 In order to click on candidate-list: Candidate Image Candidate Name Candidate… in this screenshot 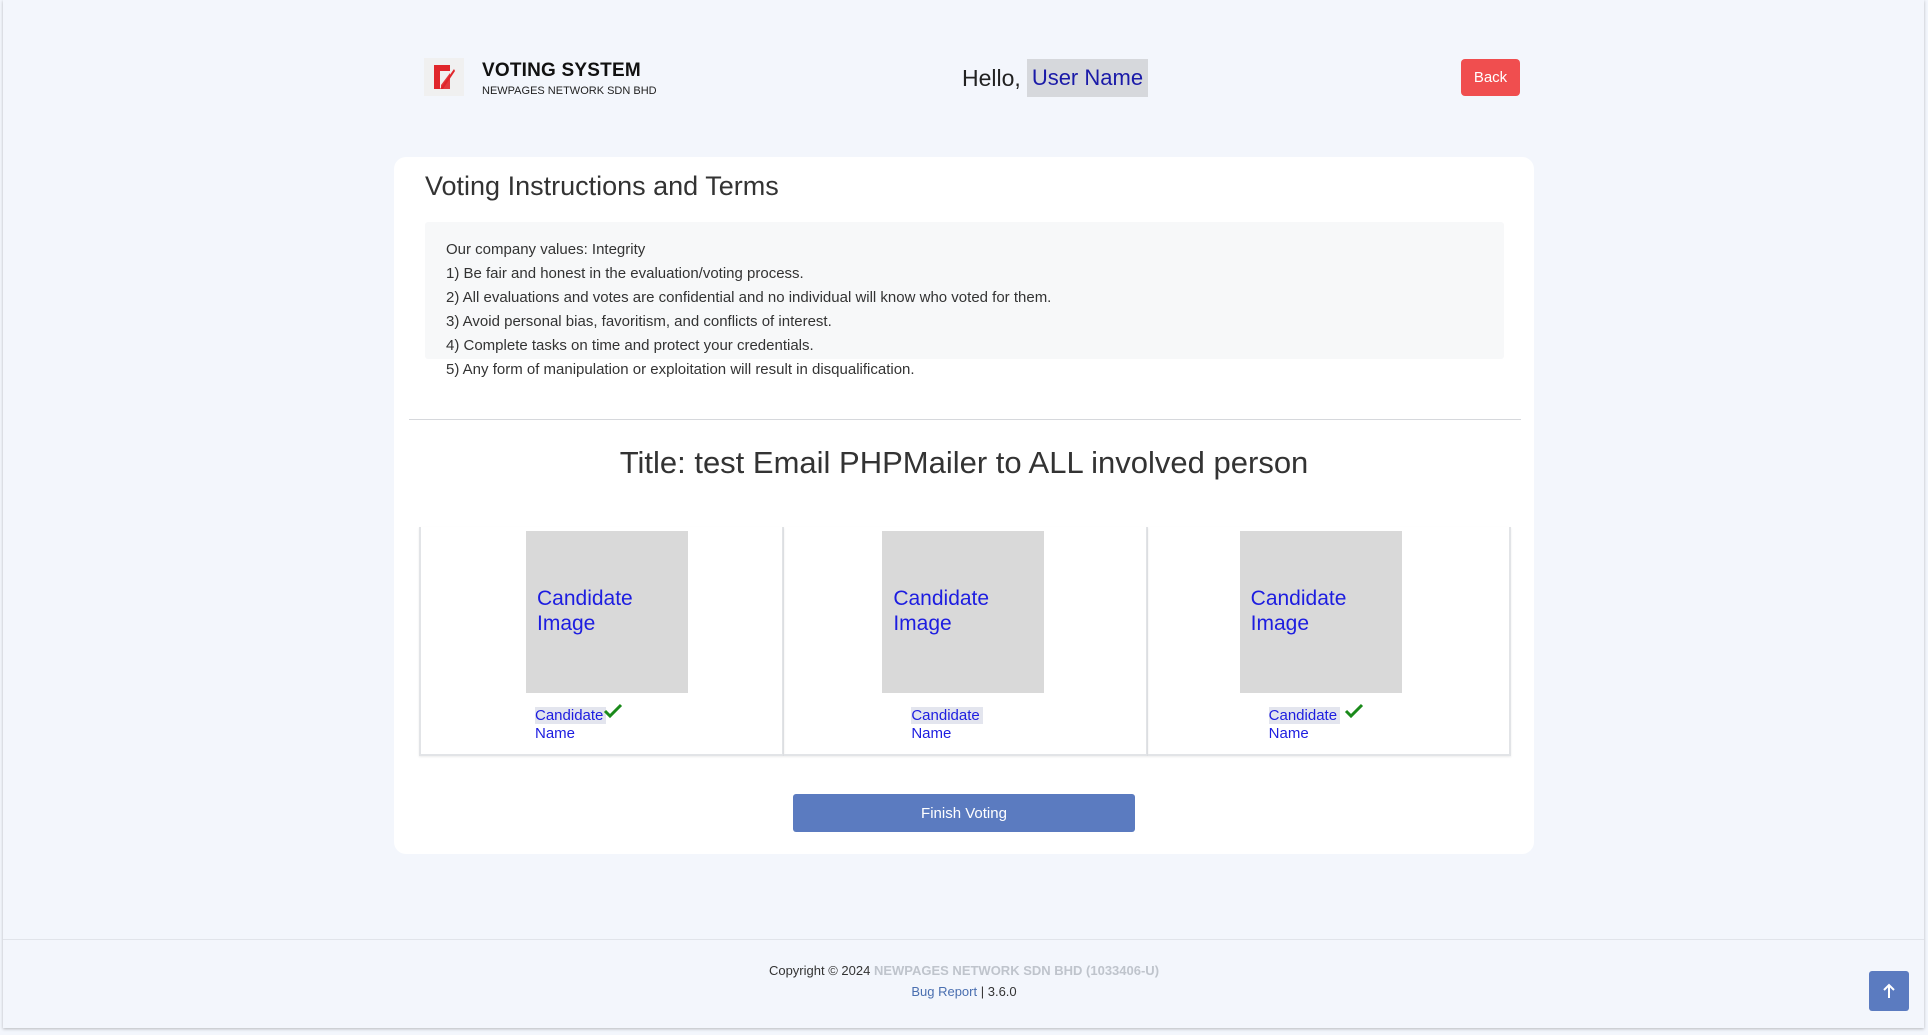, I will do `click(965, 641)`.